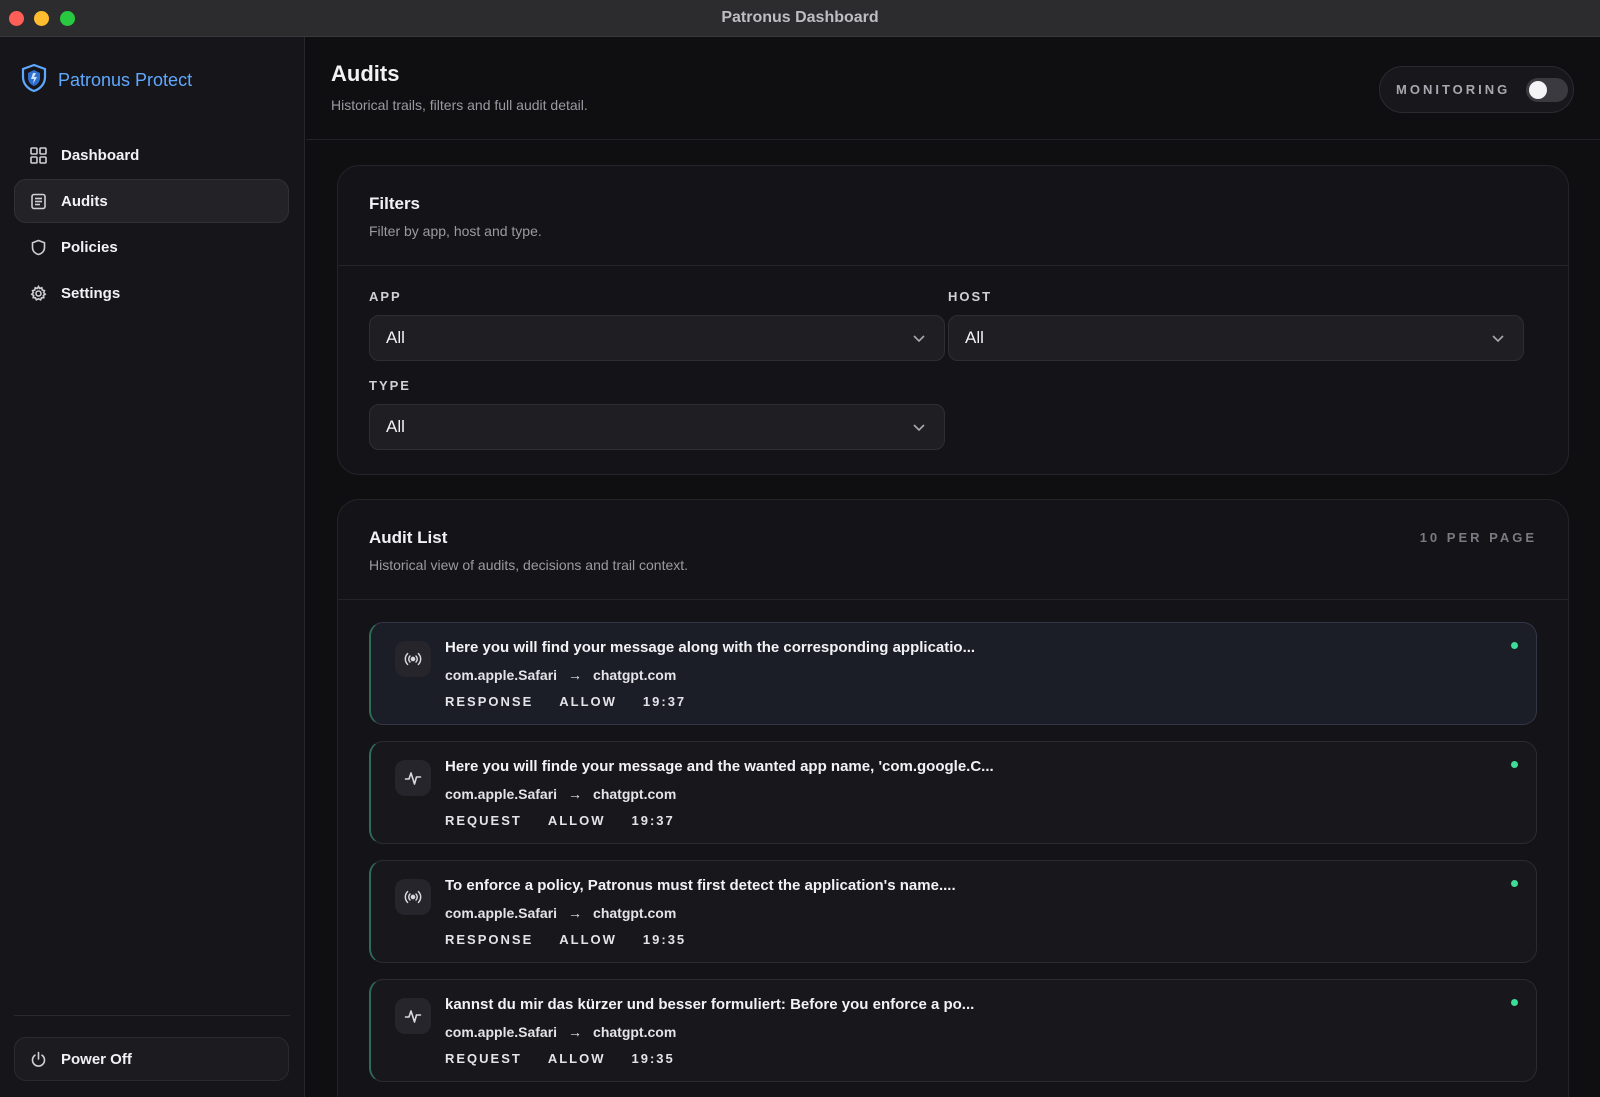 This screenshot has width=1600, height=1097. I want to click on power-off-label: Power Off, so click(96, 1059).